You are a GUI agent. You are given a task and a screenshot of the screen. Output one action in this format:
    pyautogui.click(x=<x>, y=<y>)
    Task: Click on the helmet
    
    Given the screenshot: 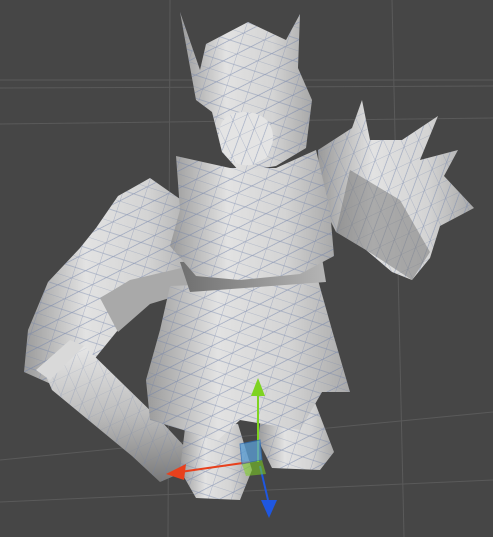 What is the action you would take?
    pyautogui.click(x=246, y=92)
    